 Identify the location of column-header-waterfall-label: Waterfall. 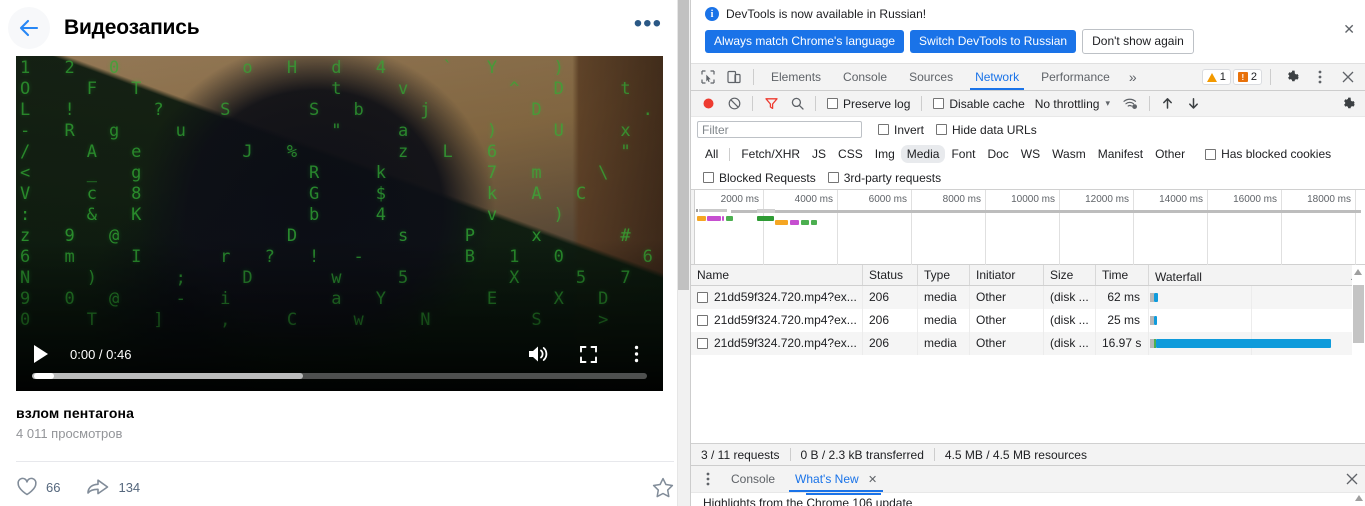
(1178, 276).